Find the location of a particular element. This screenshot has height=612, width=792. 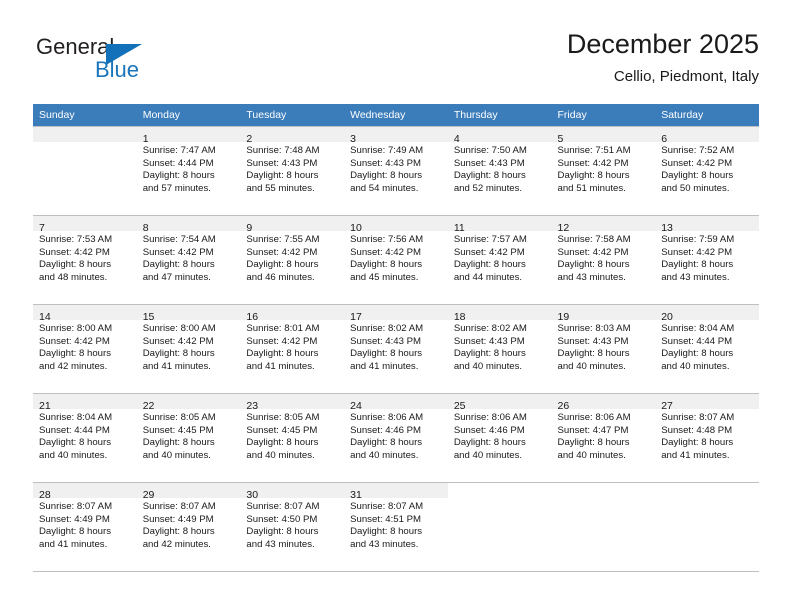

day-number-strip: 8 is located at coordinates (188, 225).